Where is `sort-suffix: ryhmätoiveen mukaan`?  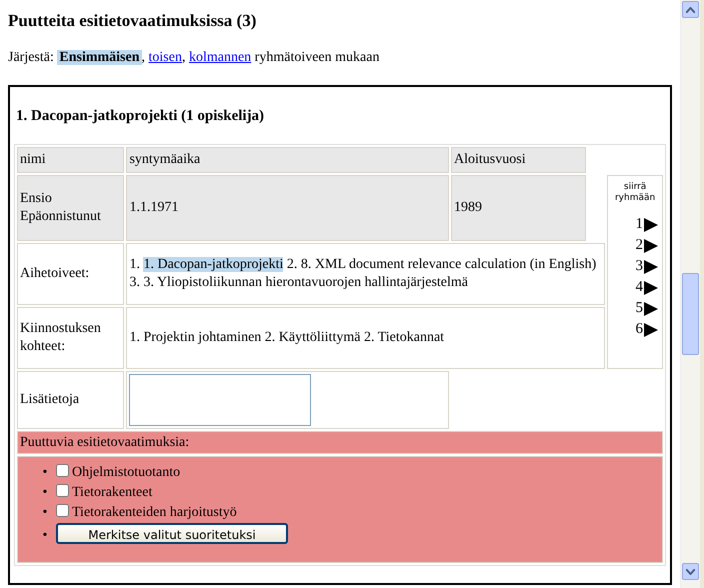
sort-suffix: ryhmätoiveen mukaan is located at coordinates (317, 58).